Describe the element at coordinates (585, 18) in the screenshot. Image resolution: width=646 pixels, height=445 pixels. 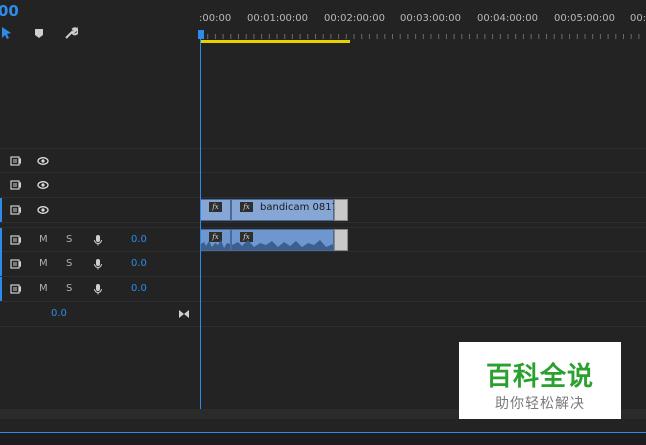
I see `ruler-label: 00:05:00:00` at that location.